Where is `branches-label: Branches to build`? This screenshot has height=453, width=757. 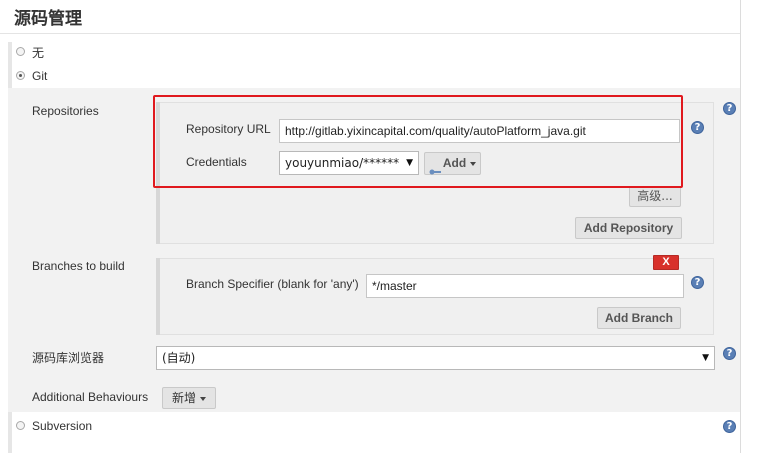 branches-label: Branches to build is located at coordinates (78, 266).